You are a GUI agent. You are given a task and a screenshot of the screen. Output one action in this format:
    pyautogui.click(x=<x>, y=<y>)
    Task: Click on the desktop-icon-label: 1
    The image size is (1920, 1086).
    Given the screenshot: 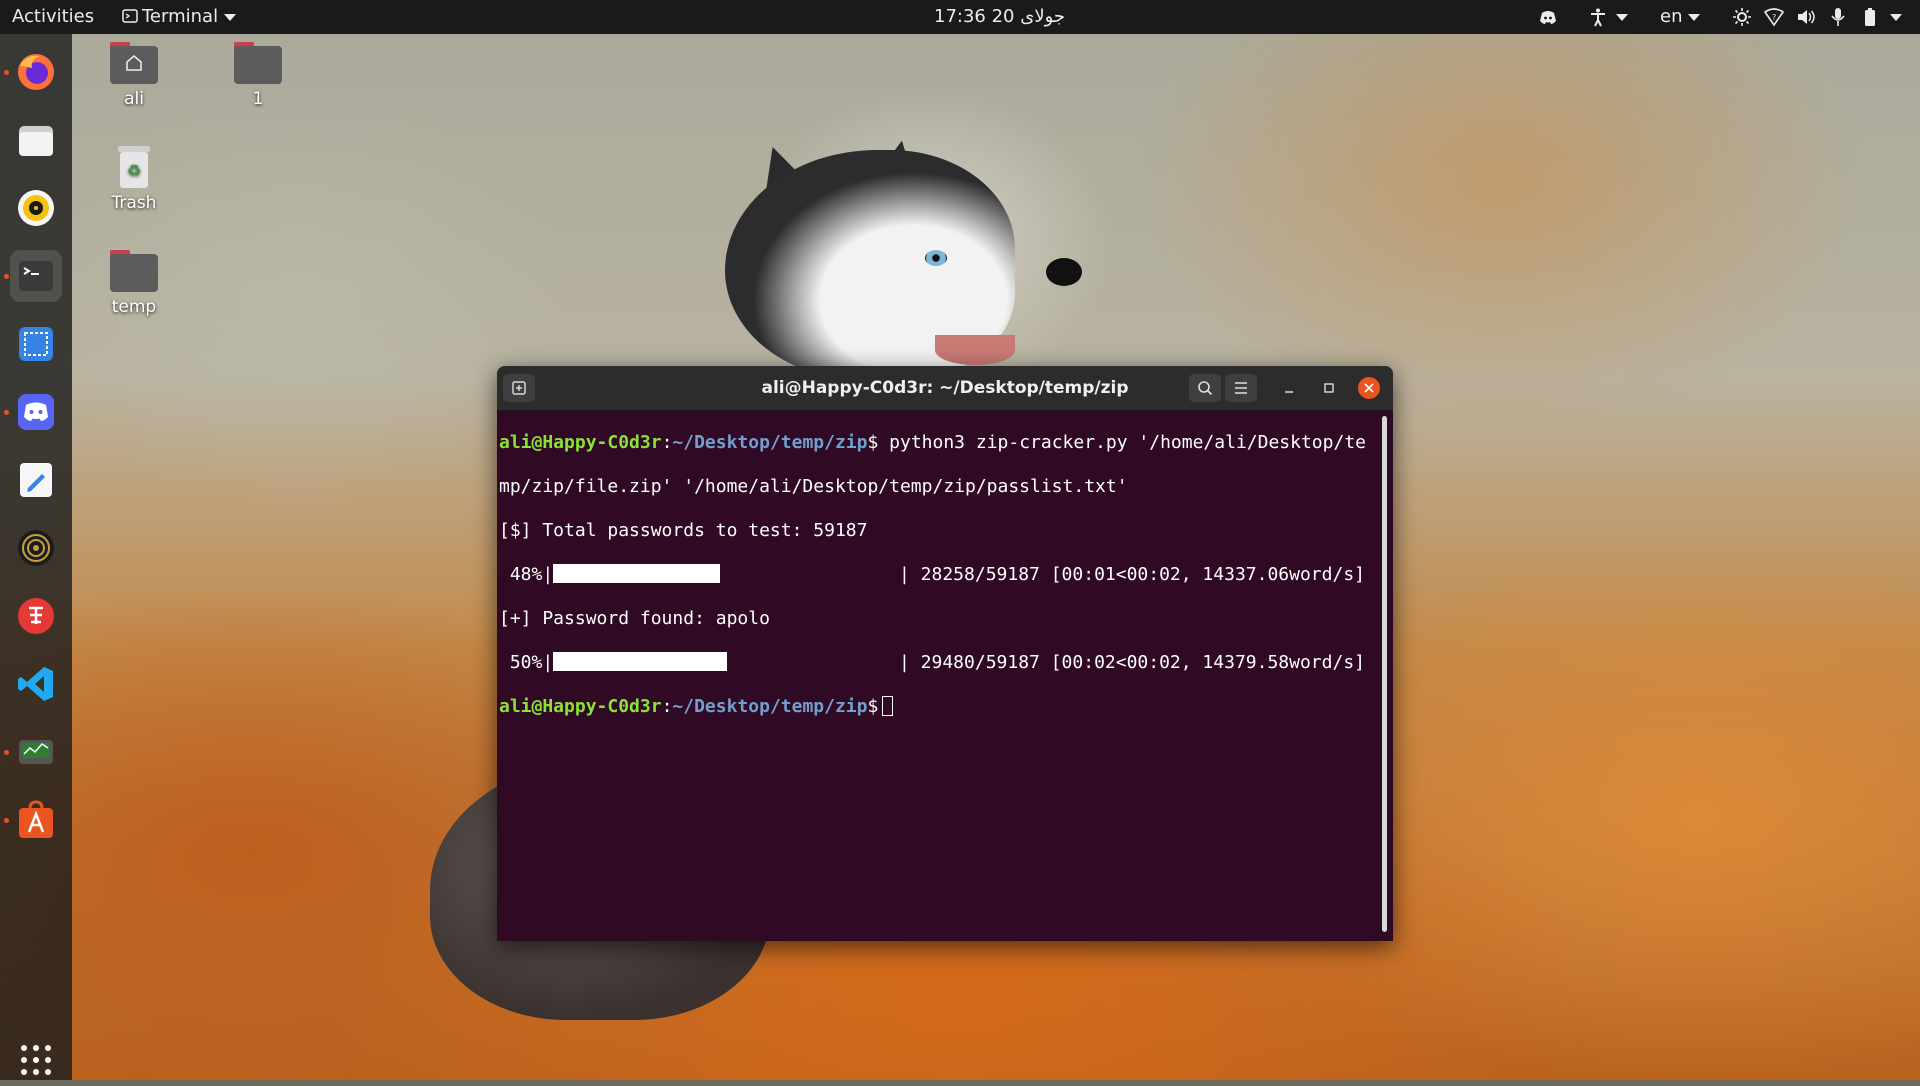 What is the action you would take?
    pyautogui.click(x=258, y=99)
    